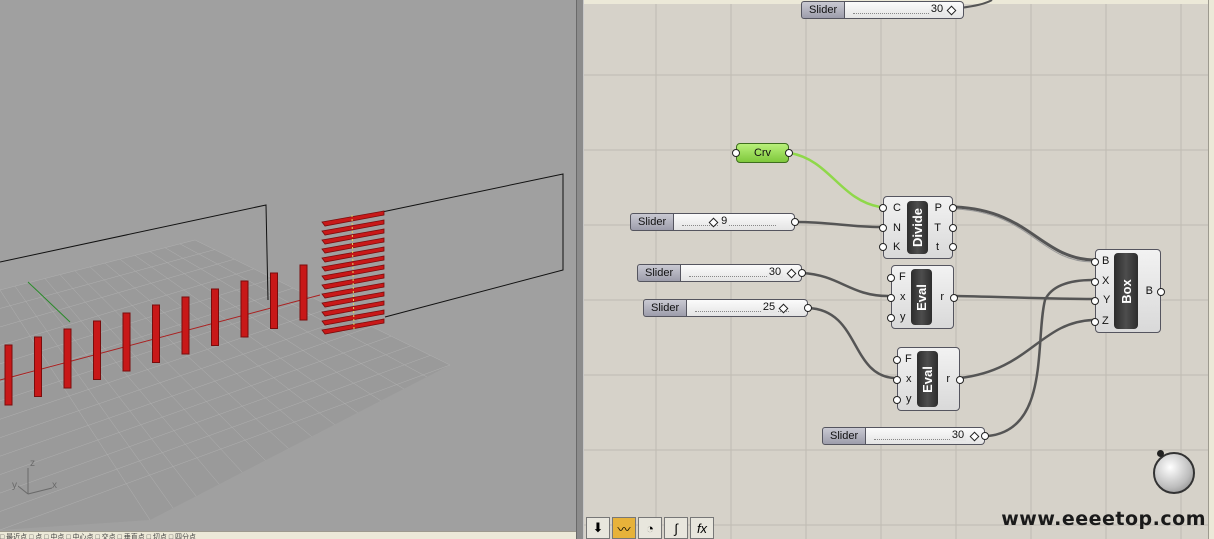  I want to click on divide-output-p: P, so click(938, 208).